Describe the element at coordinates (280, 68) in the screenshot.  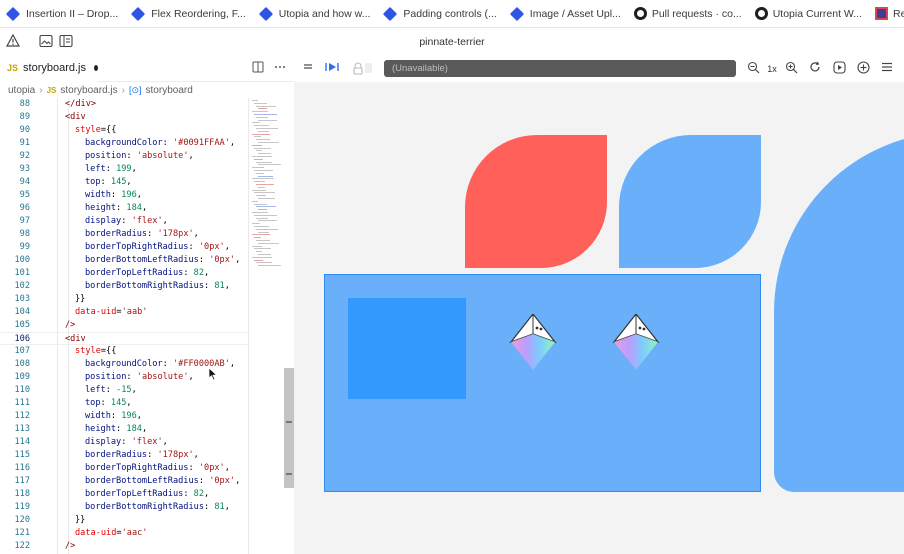
I see `more-actions-icon` at that location.